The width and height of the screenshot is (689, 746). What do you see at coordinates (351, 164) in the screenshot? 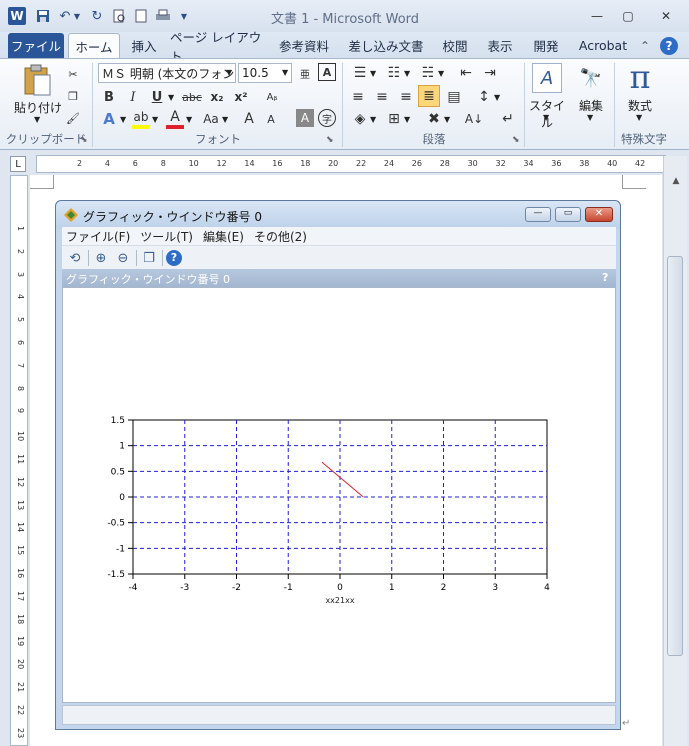
I see `horizontal-ruler: 2 4 6 8 10 12 14 16 18 20 22 24 26 28 30 32 34 36 38 40 42` at bounding box center [351, 164].